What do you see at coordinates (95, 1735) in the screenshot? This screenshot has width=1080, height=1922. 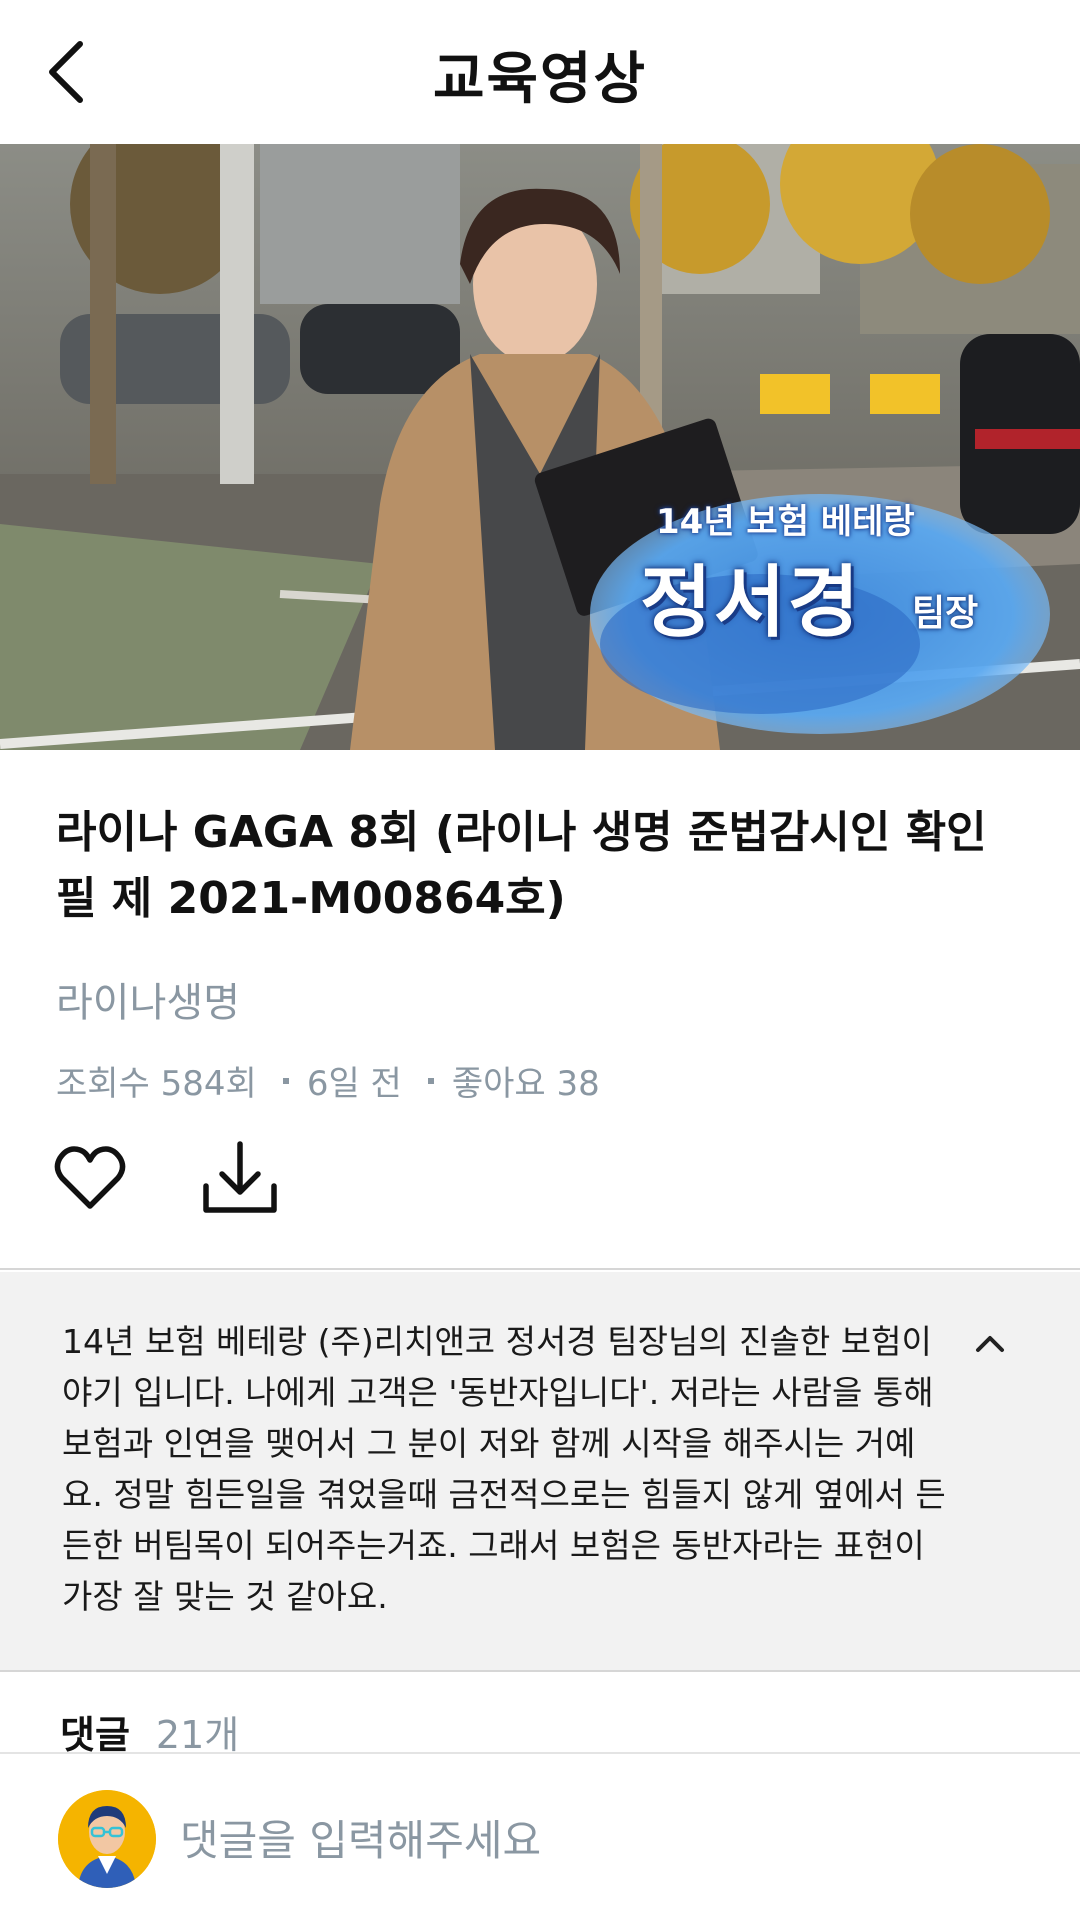 I see `comments-label: 댓글` at bounding box center [95, 1735].